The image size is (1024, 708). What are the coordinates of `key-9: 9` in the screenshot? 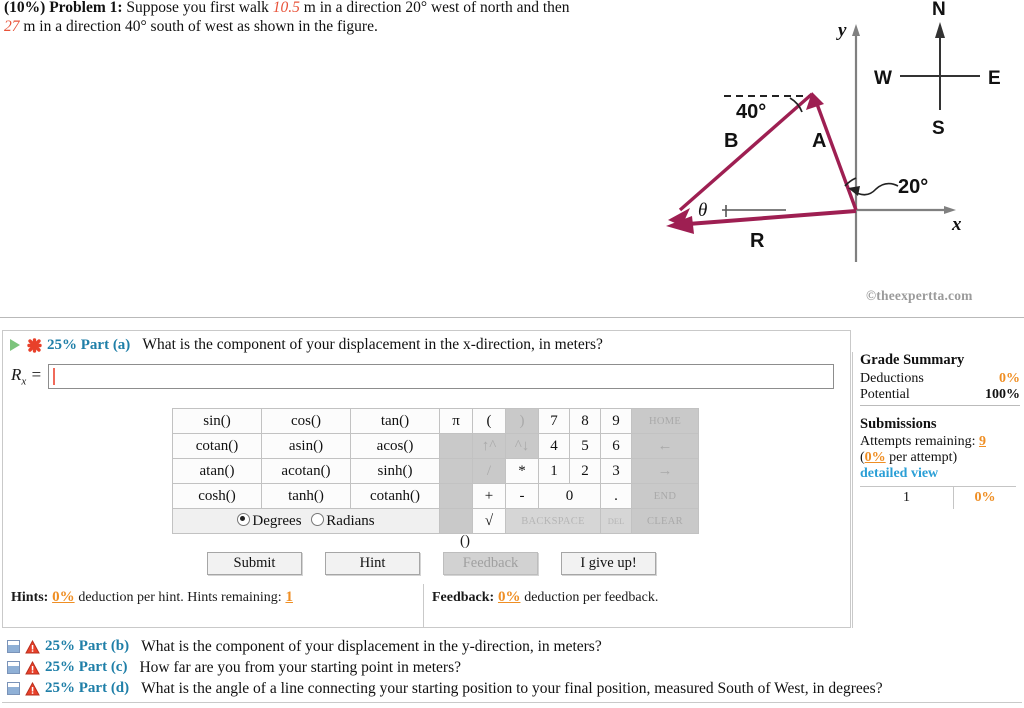 It's located at (616, 421).